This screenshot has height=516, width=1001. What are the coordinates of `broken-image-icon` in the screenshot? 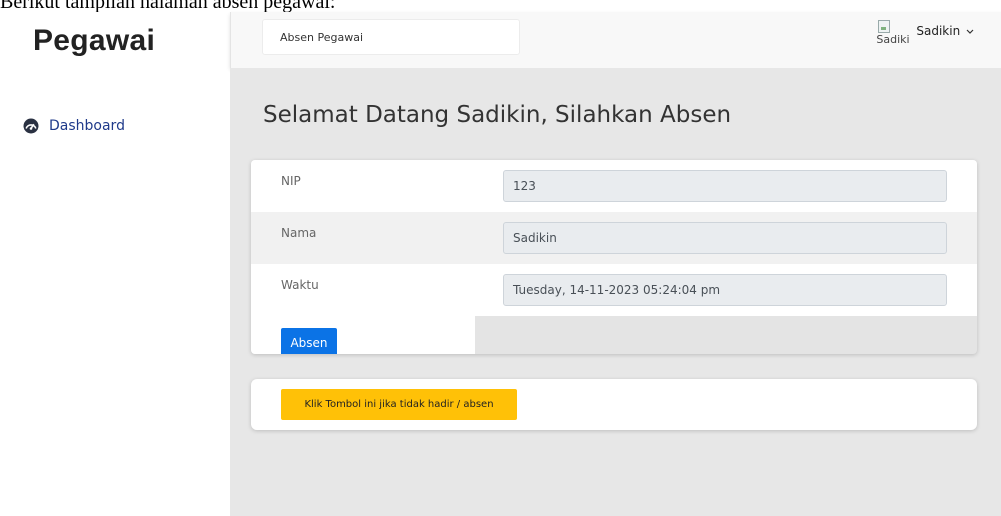 It's located at (884, 26).